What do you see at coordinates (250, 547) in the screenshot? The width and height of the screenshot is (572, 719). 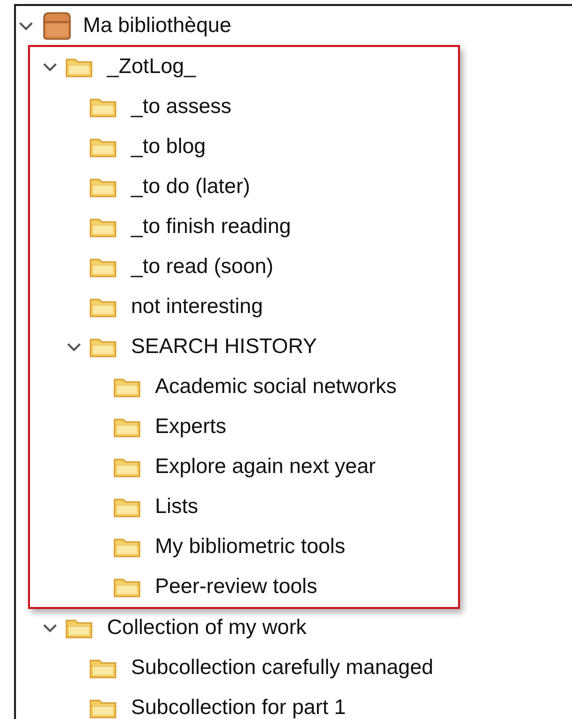 I see `collection-label: My bibliometric tools` at bounding box center [250, 547].